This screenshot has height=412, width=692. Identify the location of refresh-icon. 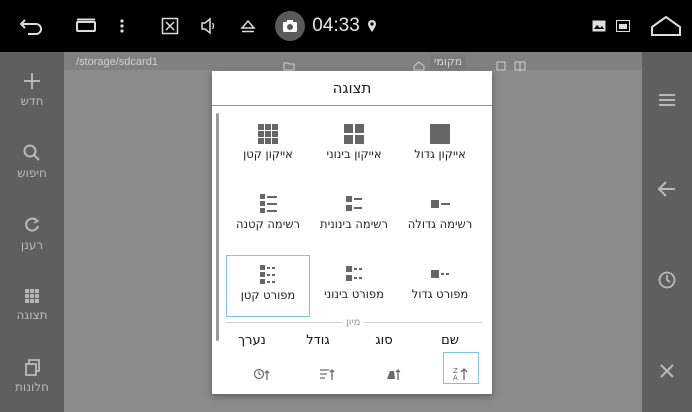
(32, 224).